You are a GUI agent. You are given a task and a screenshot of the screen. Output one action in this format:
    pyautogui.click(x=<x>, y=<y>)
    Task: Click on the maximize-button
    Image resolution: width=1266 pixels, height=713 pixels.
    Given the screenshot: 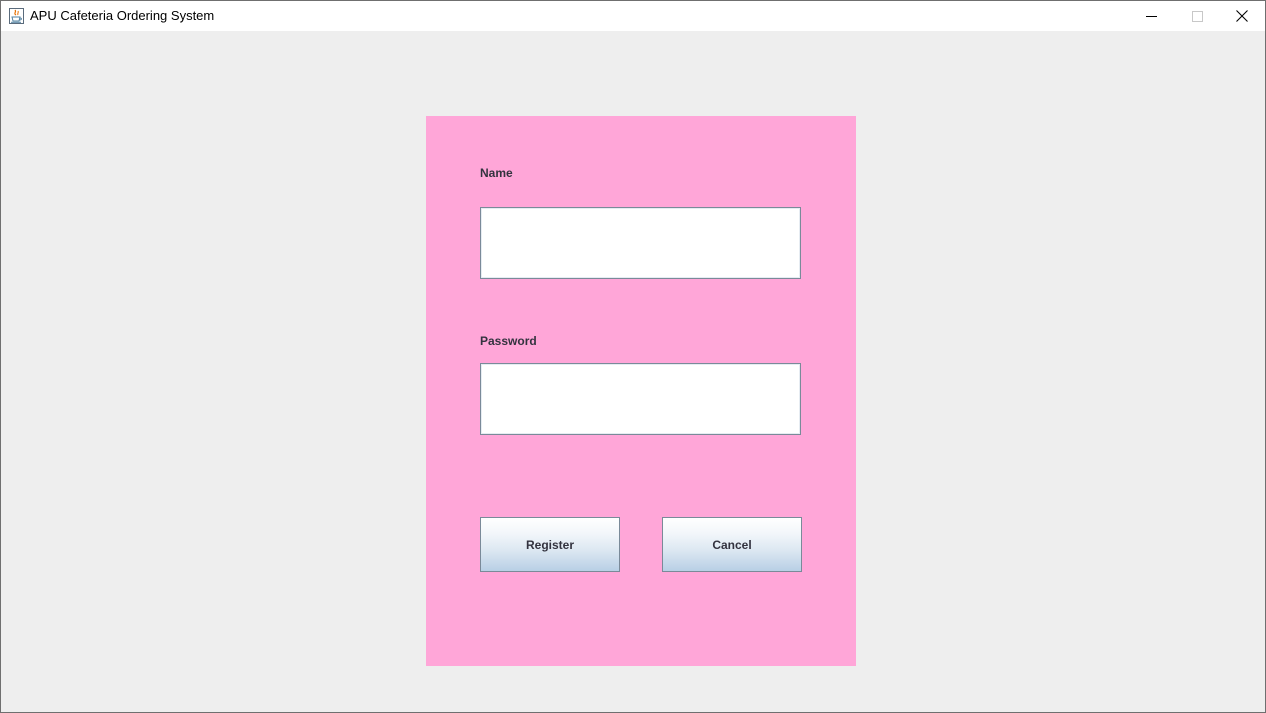 What is the action you would take?
    pyautogui.click(x=1197, y=16)
    